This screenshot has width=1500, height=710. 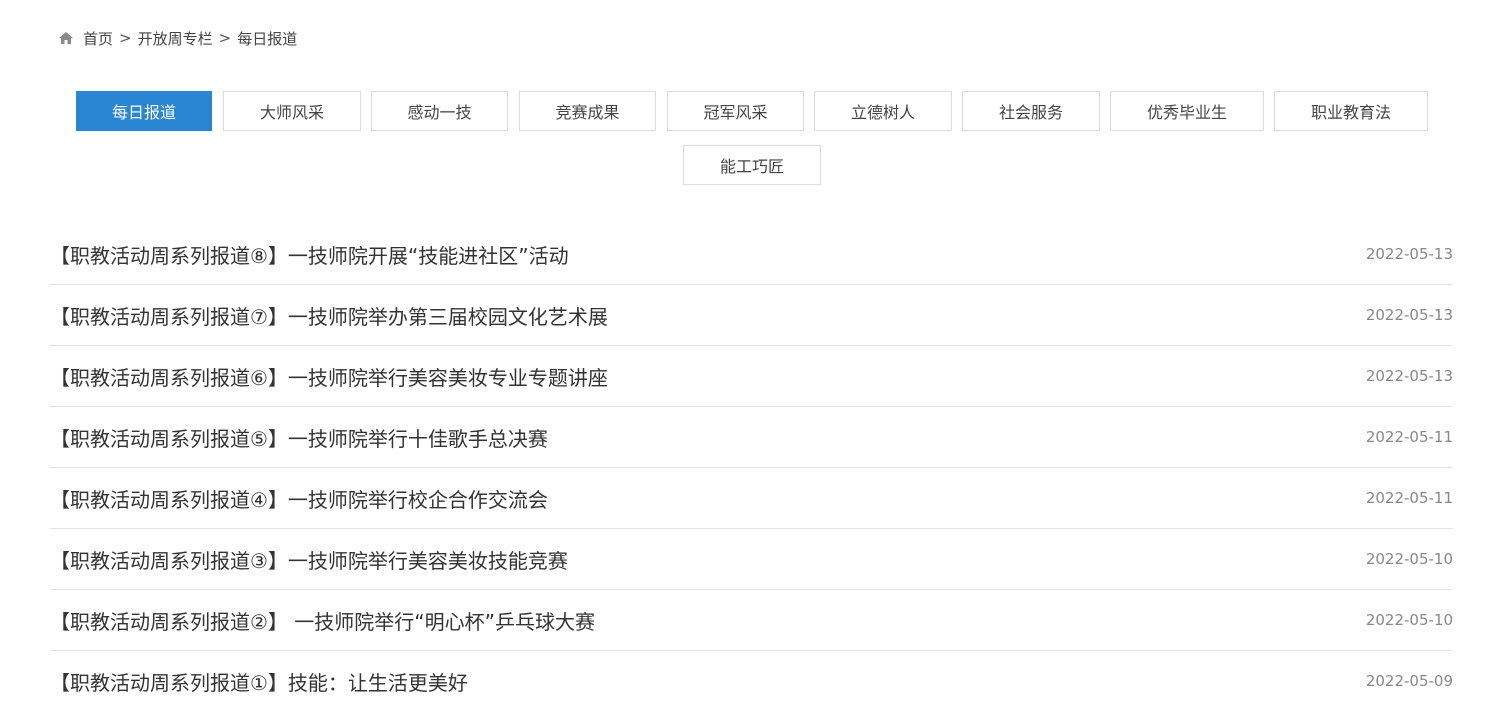 I want to click on list-item: 【职教活动周系列报道⑧】一技师院开展“技能进社区”活动 2022-05-13, so click(x=751, y=254).